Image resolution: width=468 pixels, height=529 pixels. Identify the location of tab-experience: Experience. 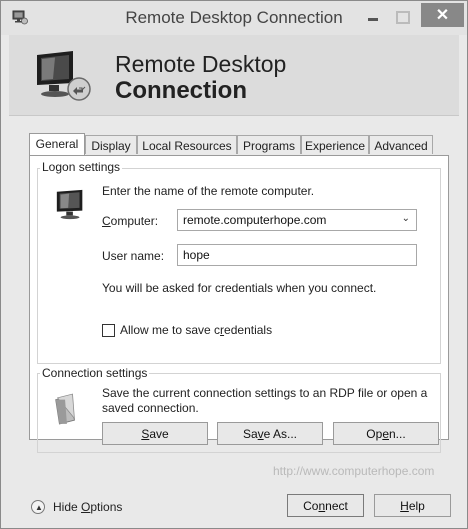
(335, 144).